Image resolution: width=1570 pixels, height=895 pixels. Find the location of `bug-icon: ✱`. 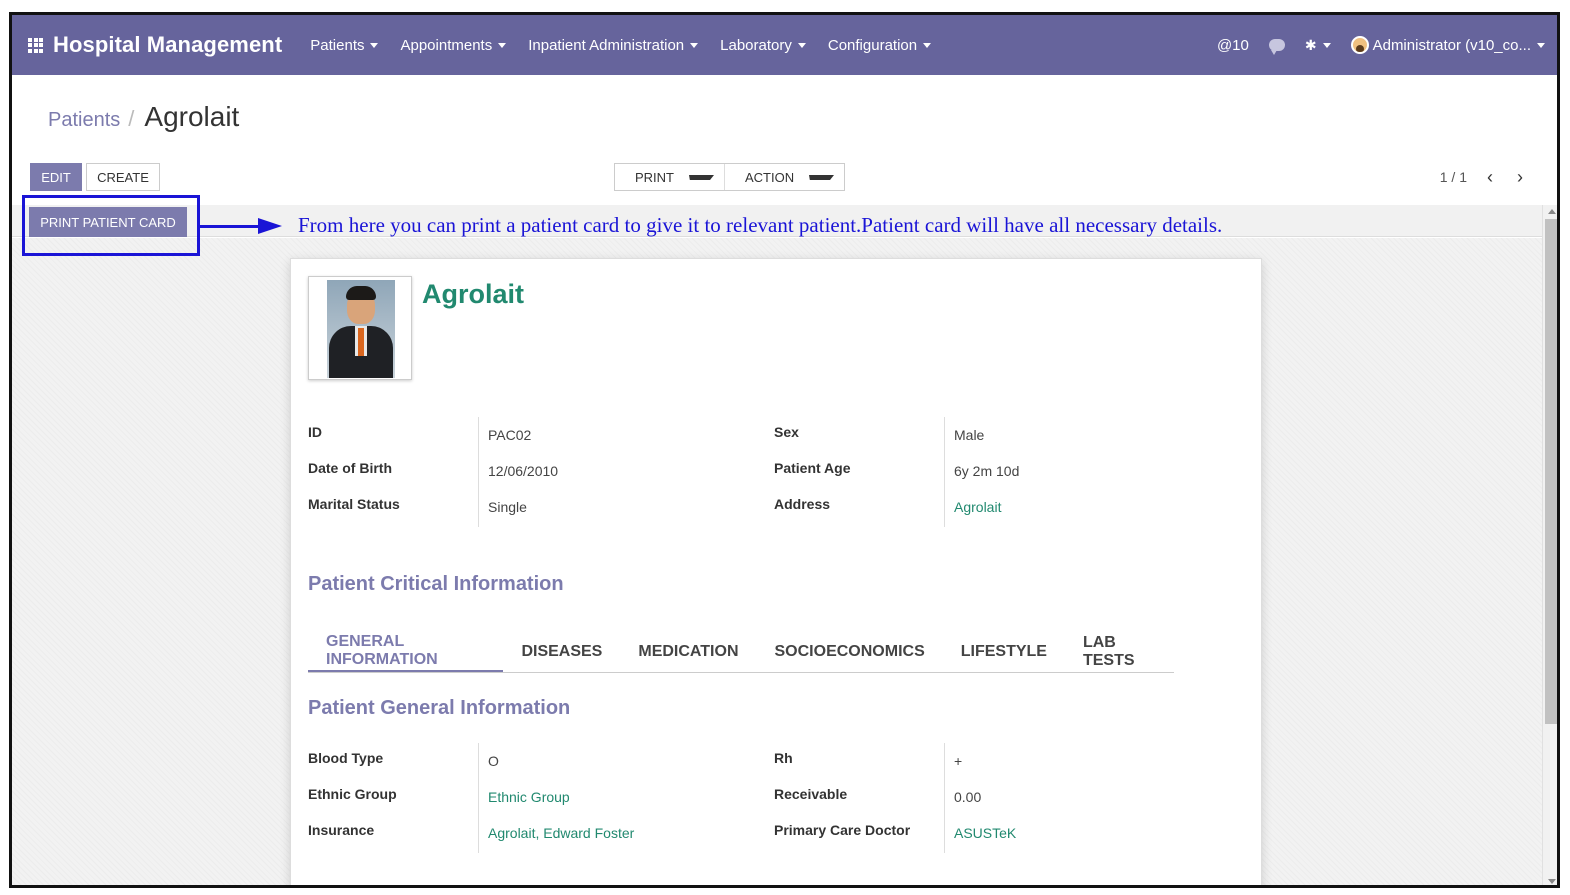

bug-icon: ✱ is located at coordinates (1310, 44).